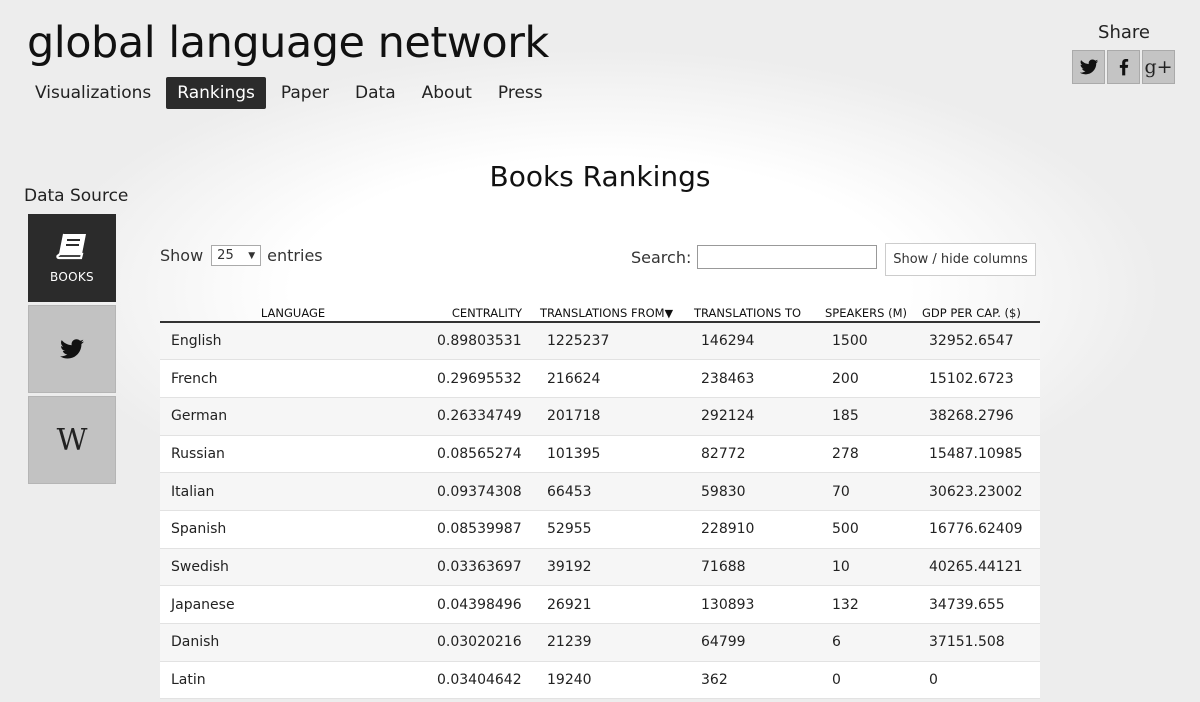  I want to click on show-label: Show, so click(182, 255).